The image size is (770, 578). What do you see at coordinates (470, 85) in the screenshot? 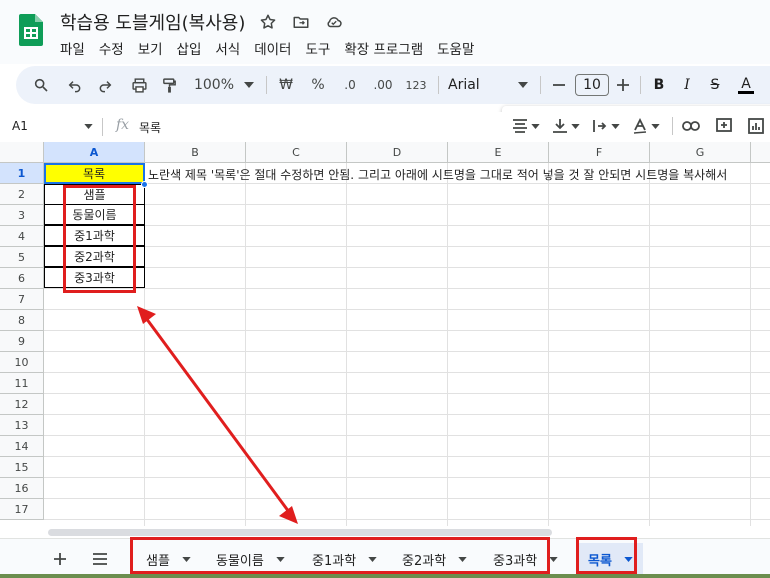
I see `font-family-select: Arial` at bounding box center [470, 85].